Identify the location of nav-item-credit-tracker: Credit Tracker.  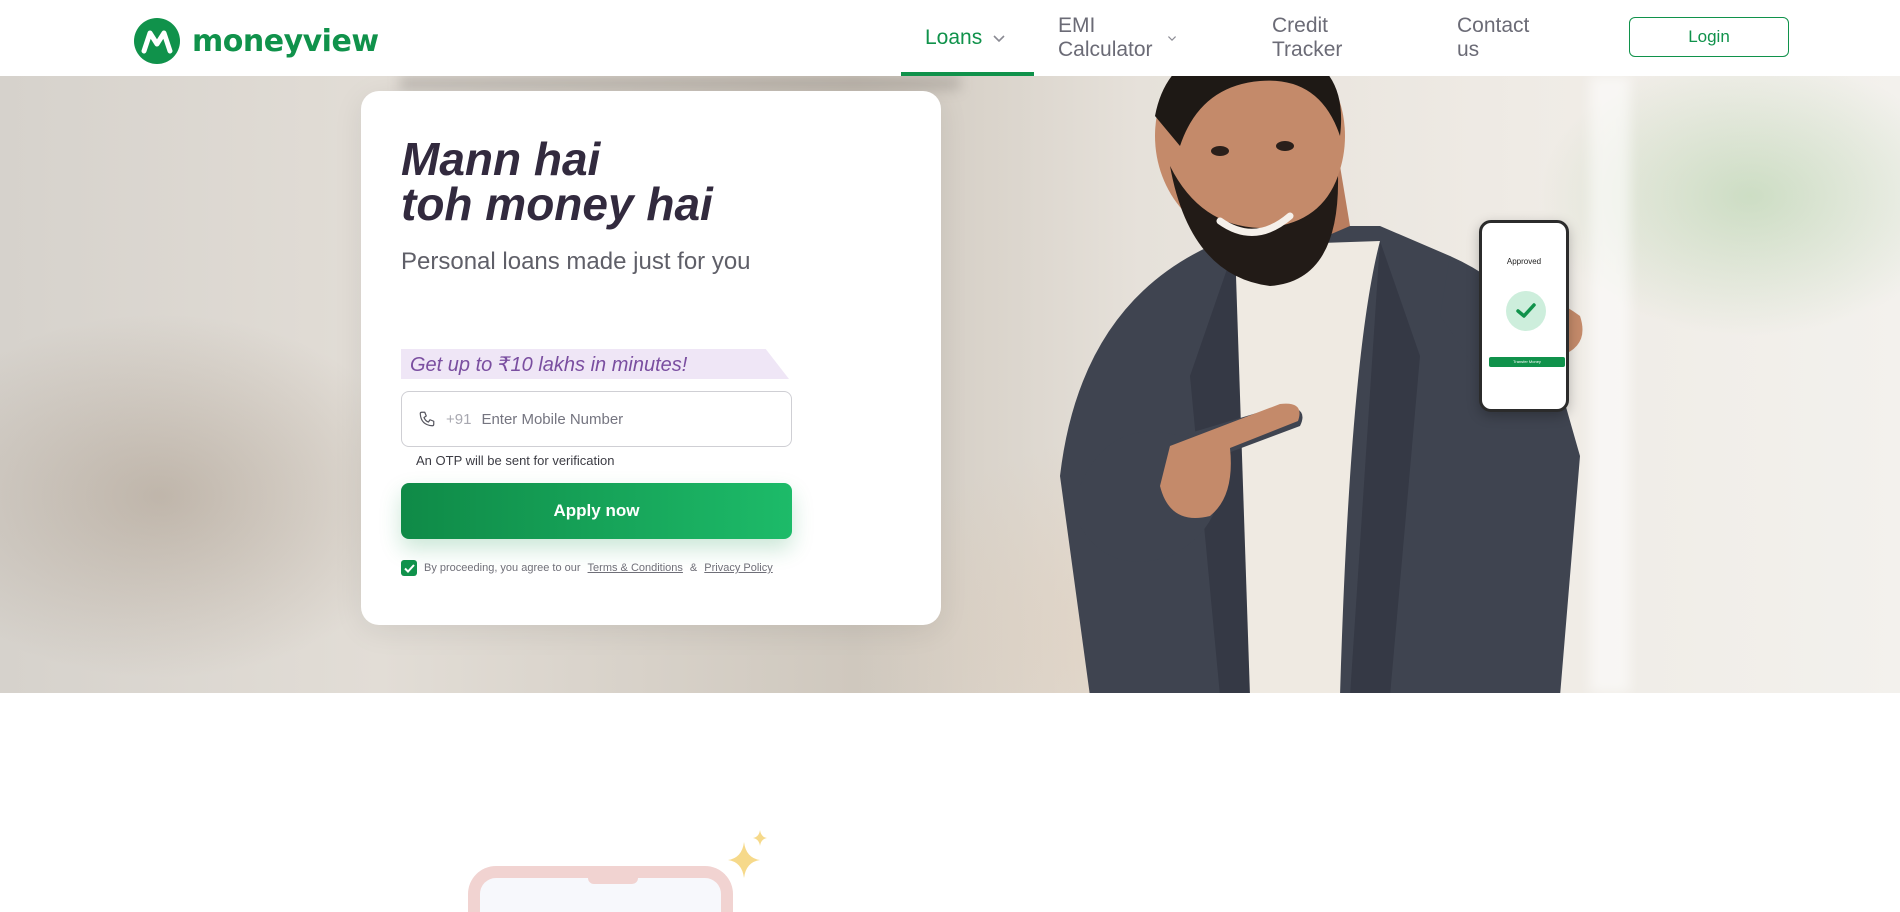
(1307, 38).